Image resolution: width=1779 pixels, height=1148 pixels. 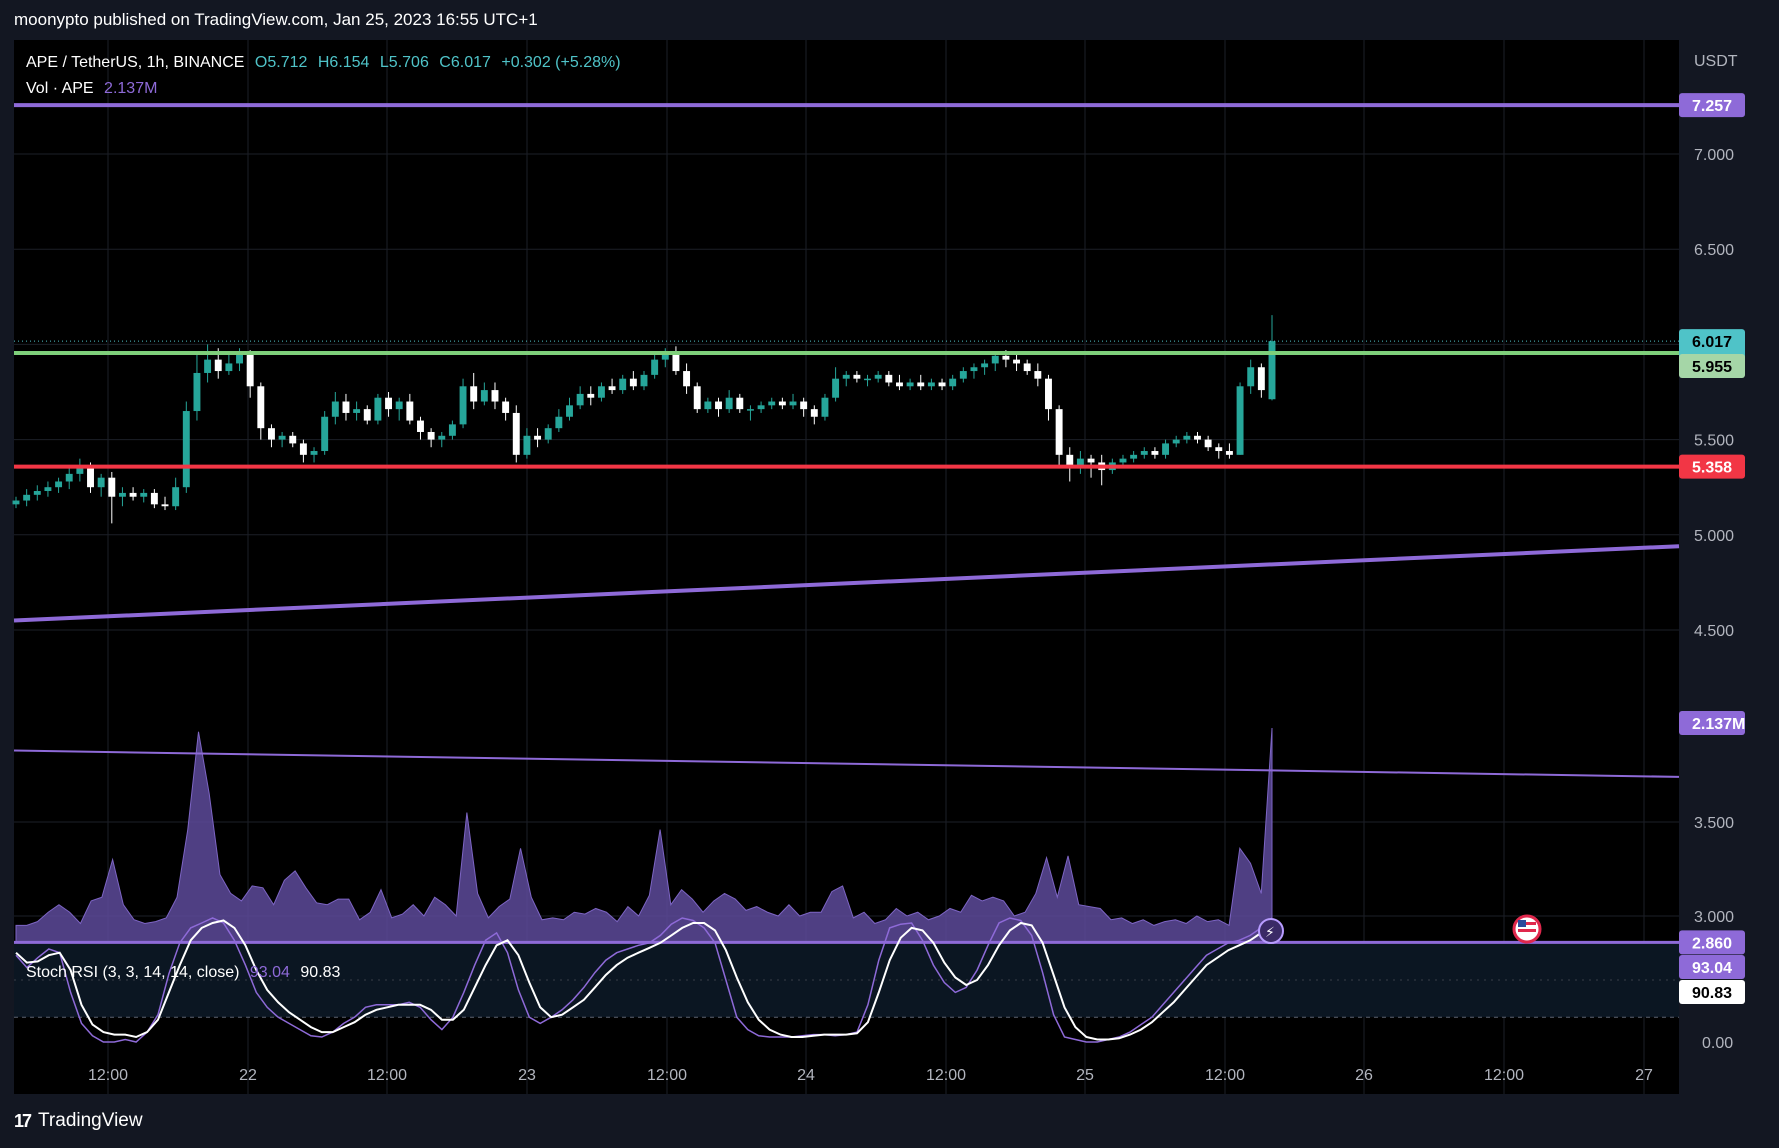 I want to click on tradingview-icon: 17, so click(x=23, y=1120).